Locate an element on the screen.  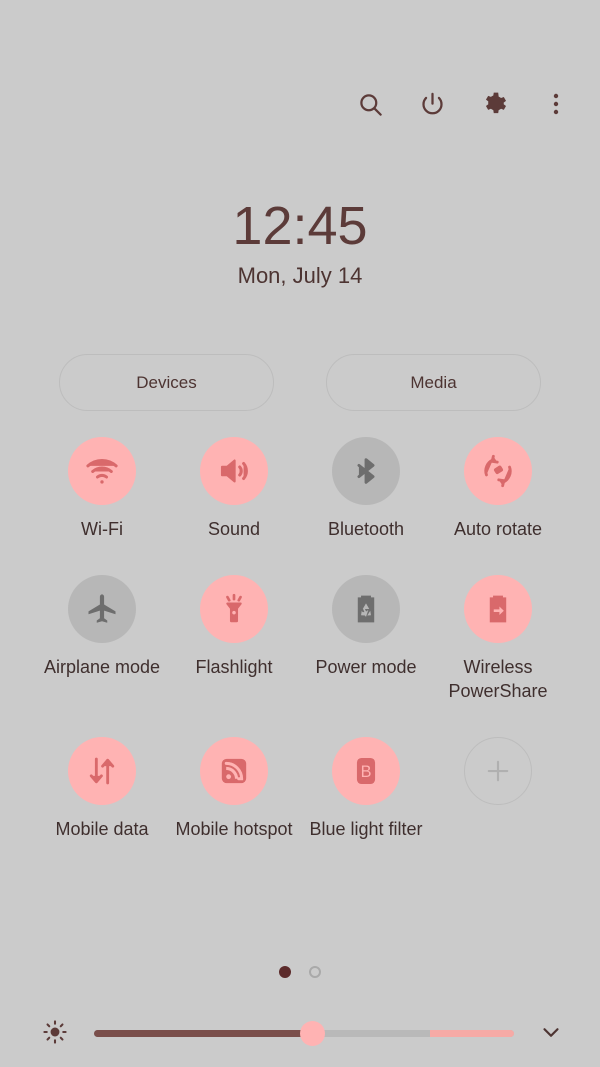
blue-light-icon: B is located at coordinates (366, 771).